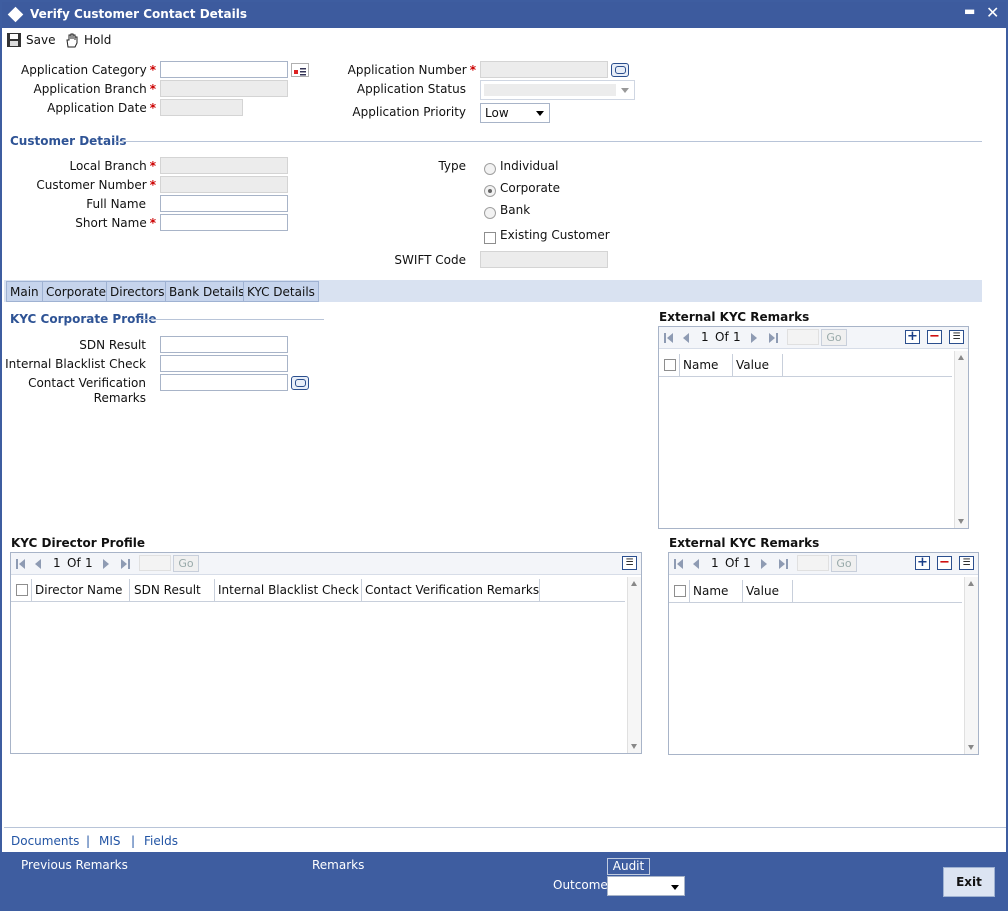 Image resolution: width=1008 pixels, height=911 pixels. What do you see at coordinates (557, 90) in the screenshot?
I see `app-status-select` at bounding box center [557, 90].